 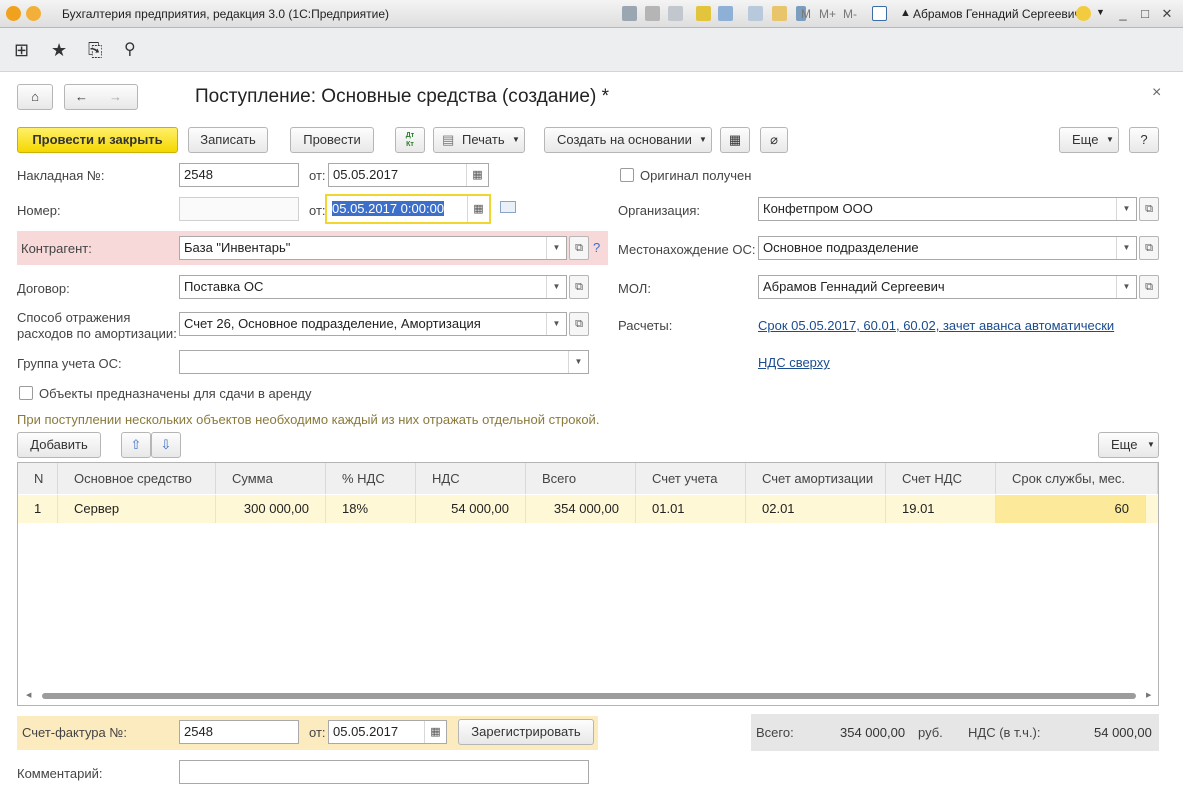 What do you see at coordinates (806, 14) in the screenshot?
I see `memory-m-button: M` at bounding box center [806, 14].